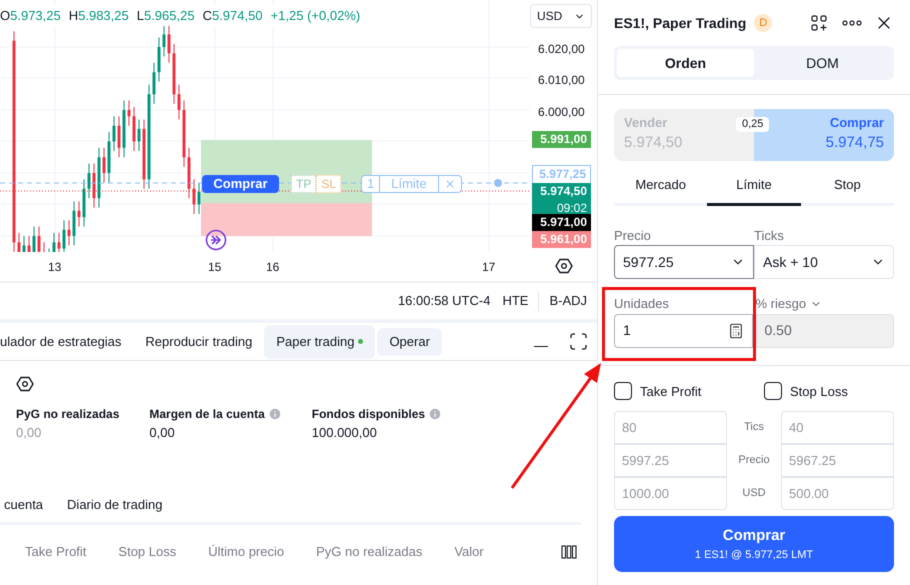  I want to click on price-badge: 5.977,25, so click(561, 174).